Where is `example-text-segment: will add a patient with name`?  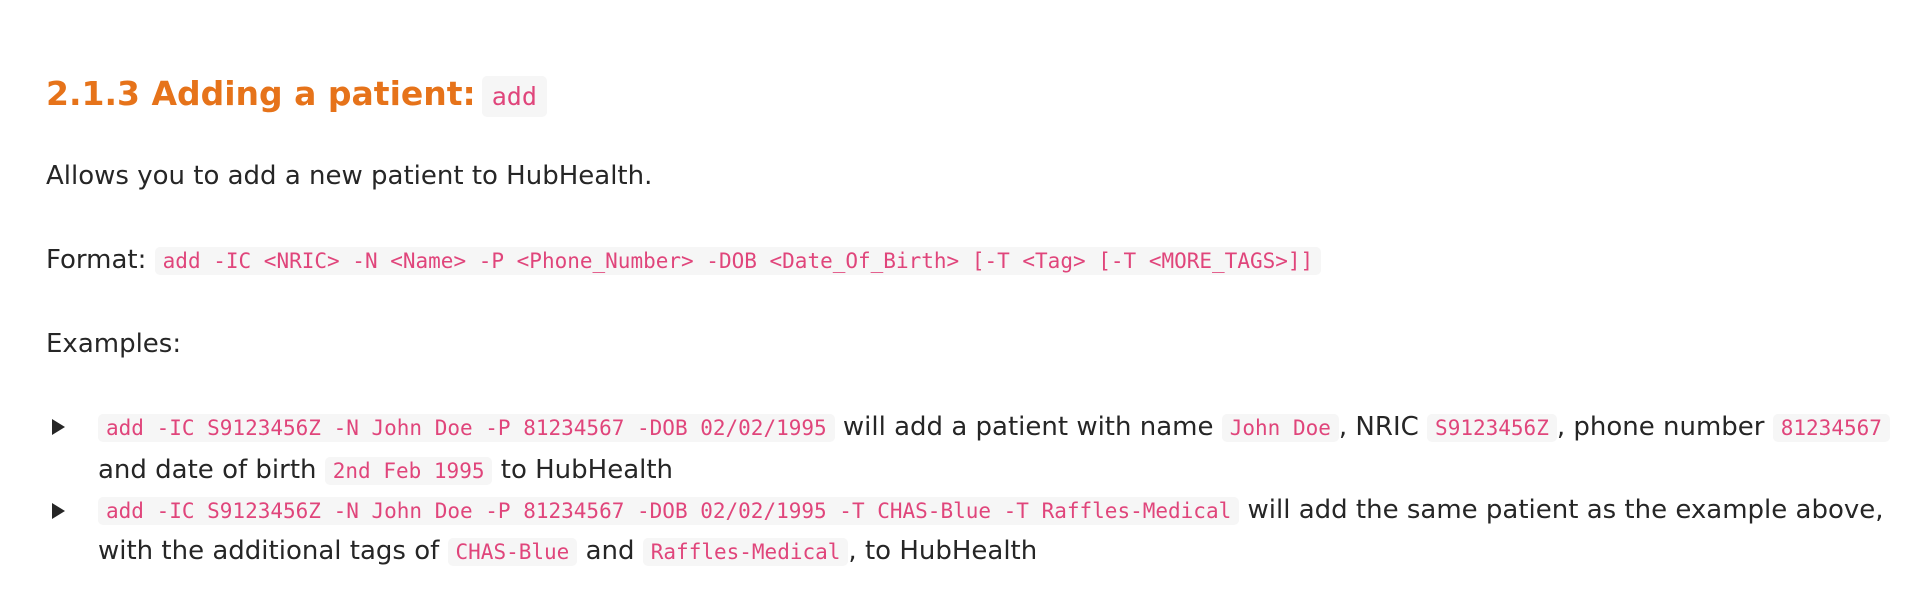 example-text-segment: will add a patient with name is located at coordinates (1028, 427).